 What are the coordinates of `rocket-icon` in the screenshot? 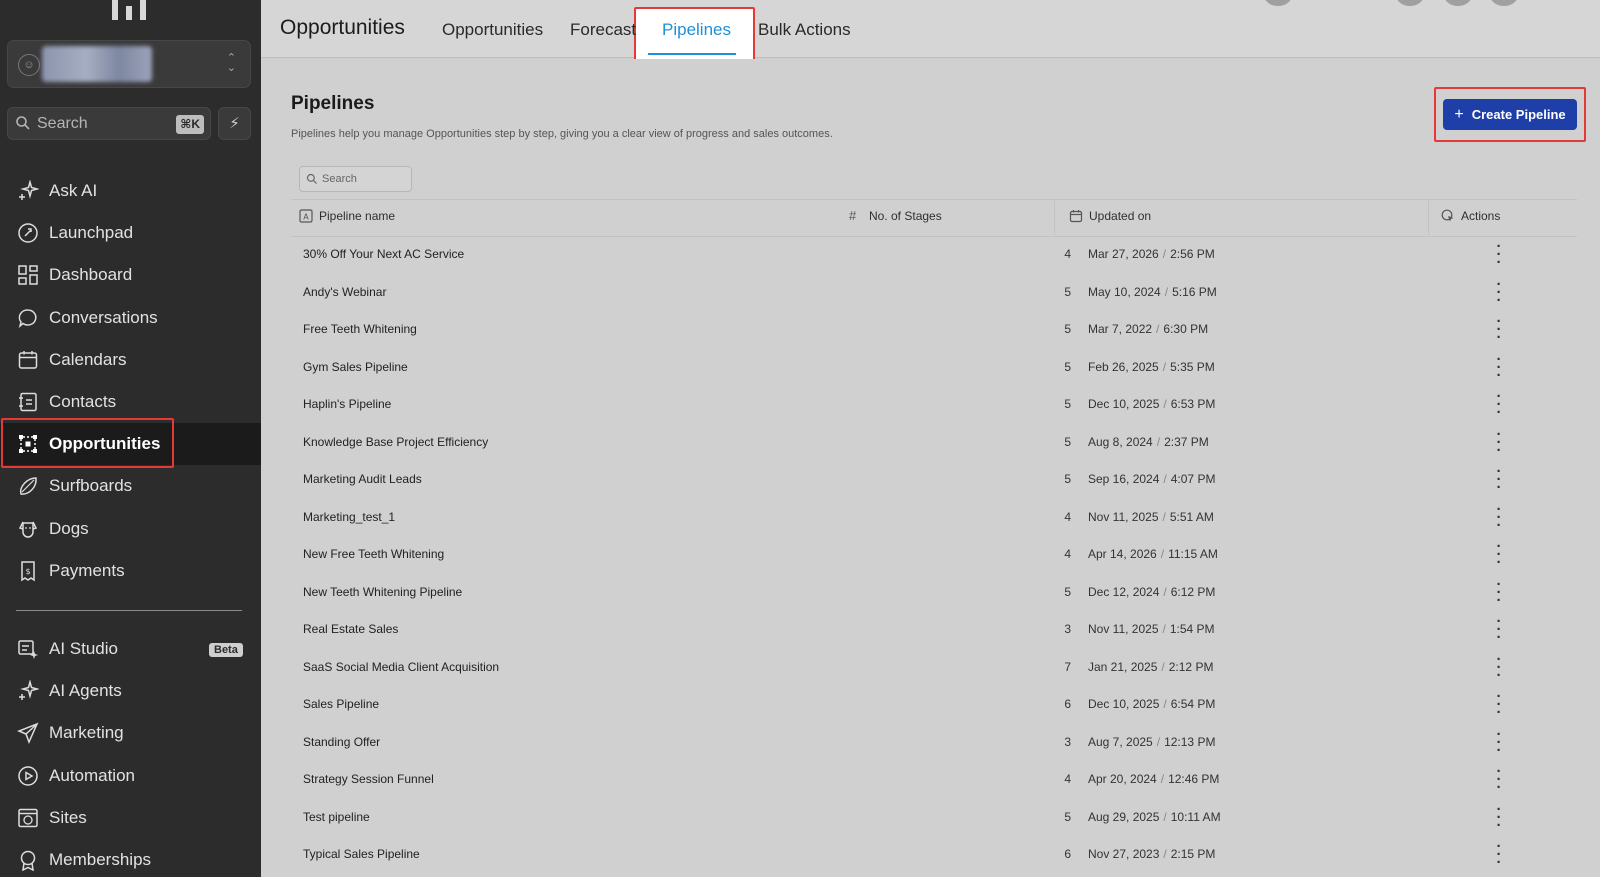 It's located at (28, 233).